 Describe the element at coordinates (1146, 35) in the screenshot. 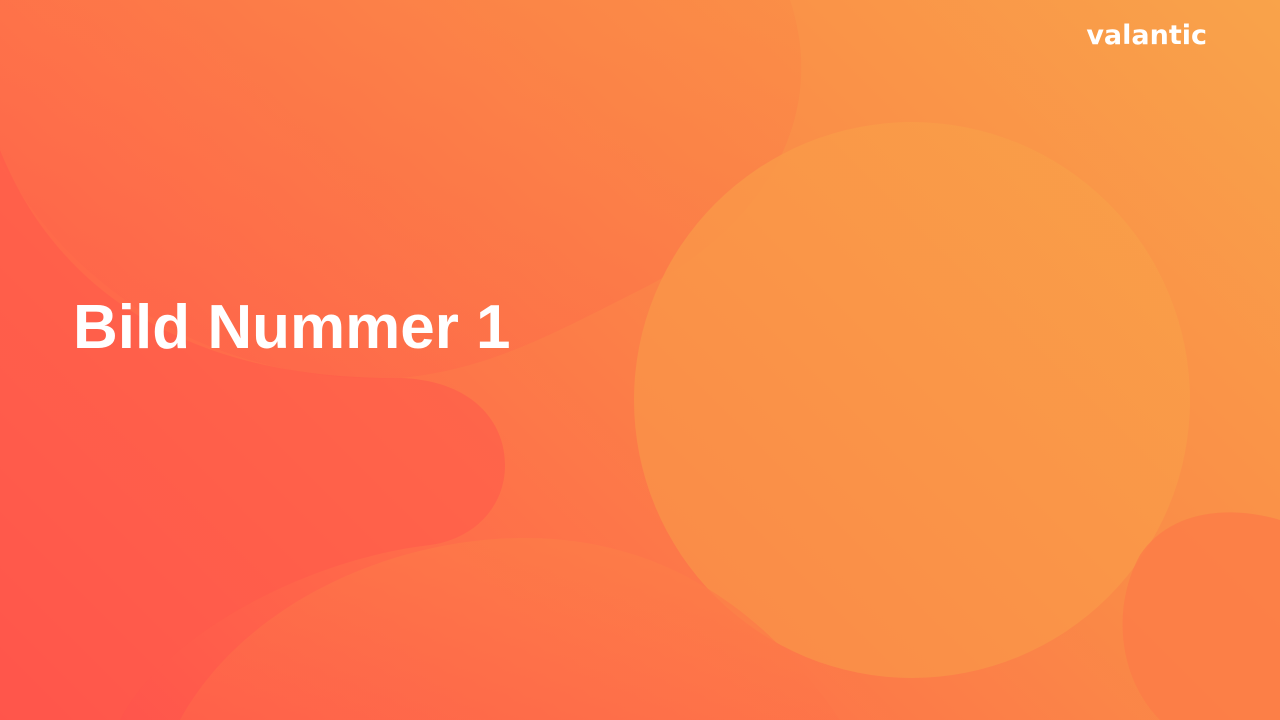

I see `valantic-logo: valantic` at that location.